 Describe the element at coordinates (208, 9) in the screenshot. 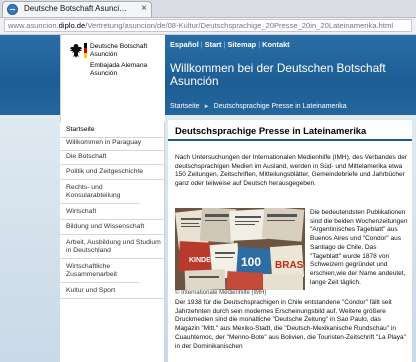

I see `browser-tab-bar: Deutsche Botschaft Asunci… ×` at that location.